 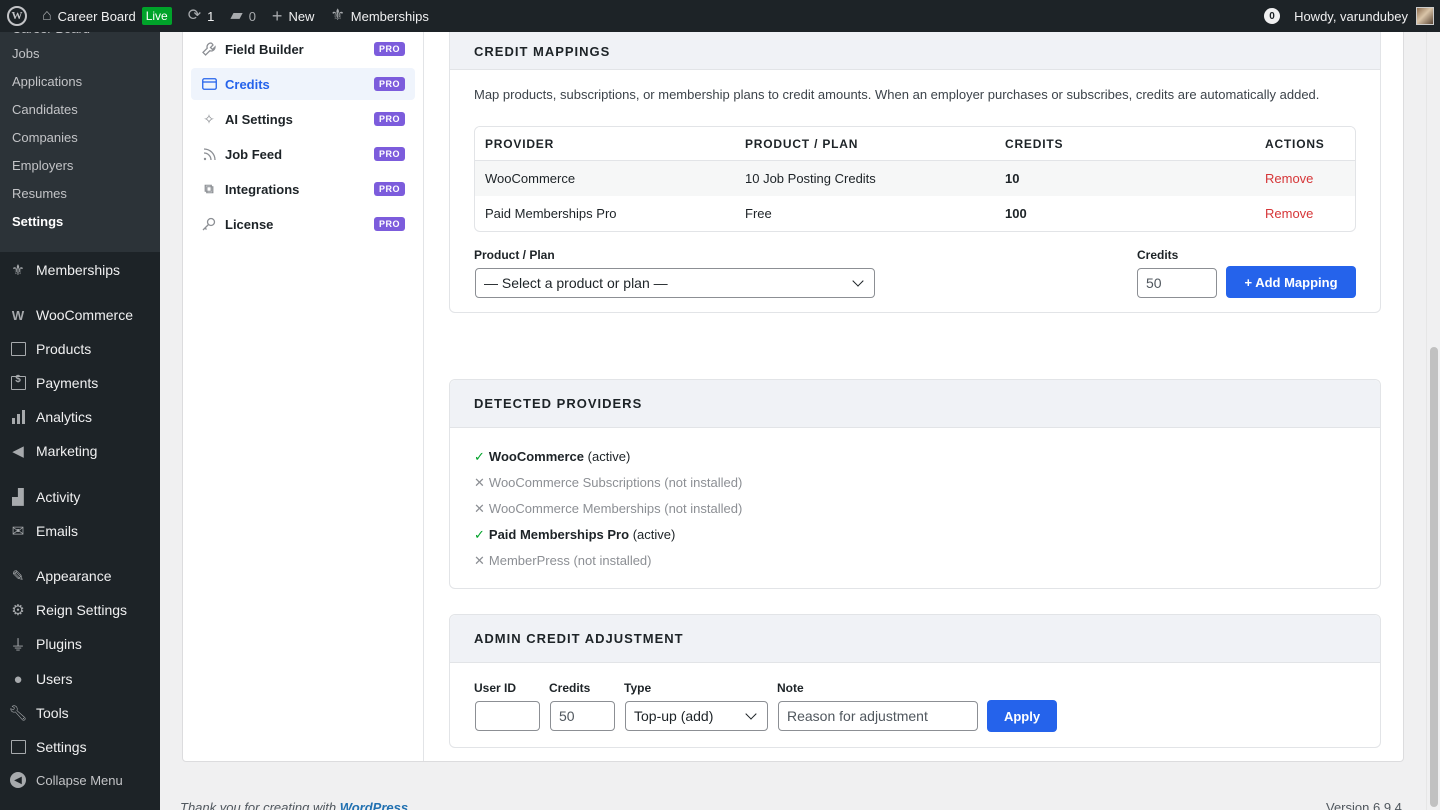 What do you see at coordinates (303, 119) in the screenshot?
I see `nav-ai-settings: ✧ AI Settings PRO` at bounding box center [303, 119].